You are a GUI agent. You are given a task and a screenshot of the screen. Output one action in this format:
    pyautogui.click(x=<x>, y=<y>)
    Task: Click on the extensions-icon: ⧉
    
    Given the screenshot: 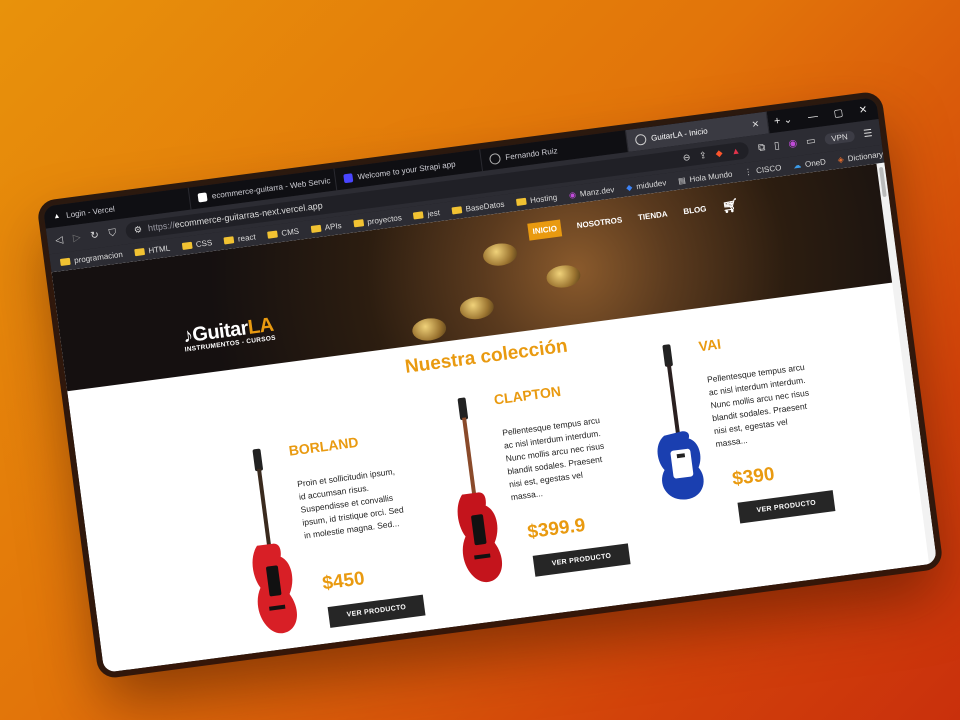 What is the action you would take?
    pyautogui.click(x=761, y=148)
    